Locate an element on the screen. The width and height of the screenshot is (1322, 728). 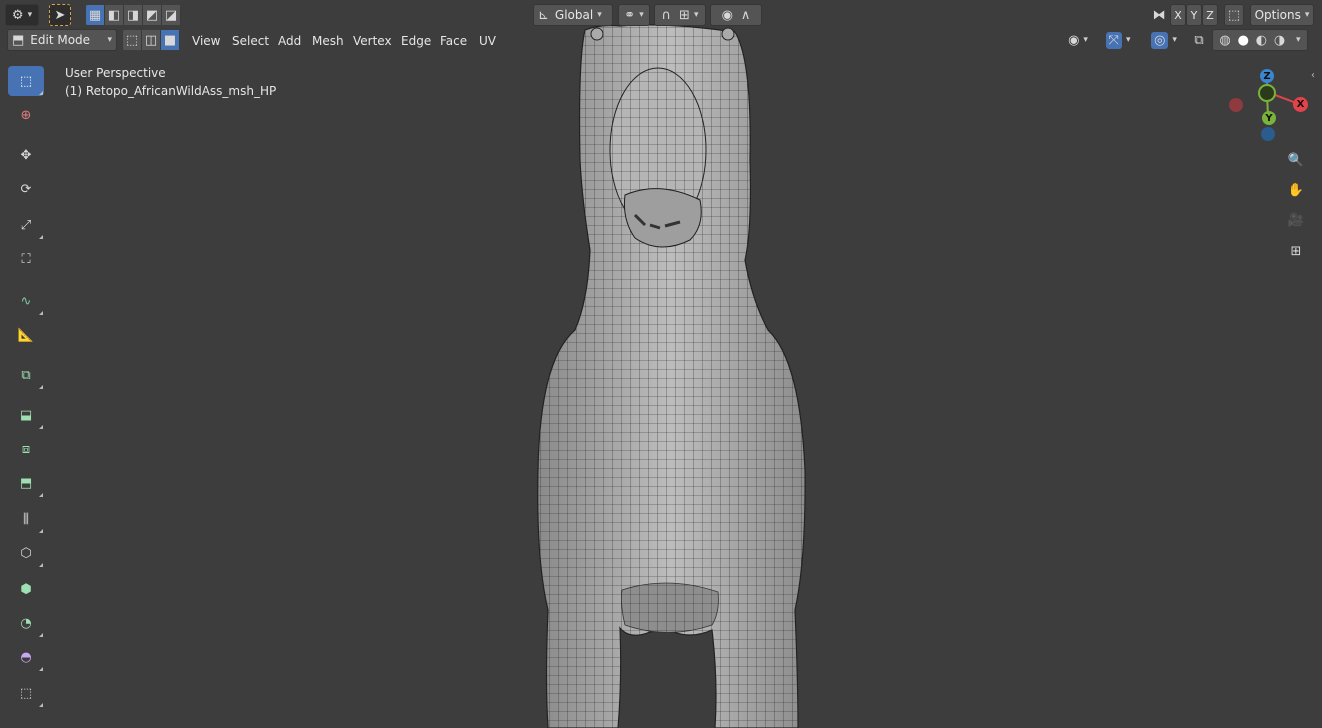
options-dropdown: Options ▾ is located at coordinates (1282, 15).